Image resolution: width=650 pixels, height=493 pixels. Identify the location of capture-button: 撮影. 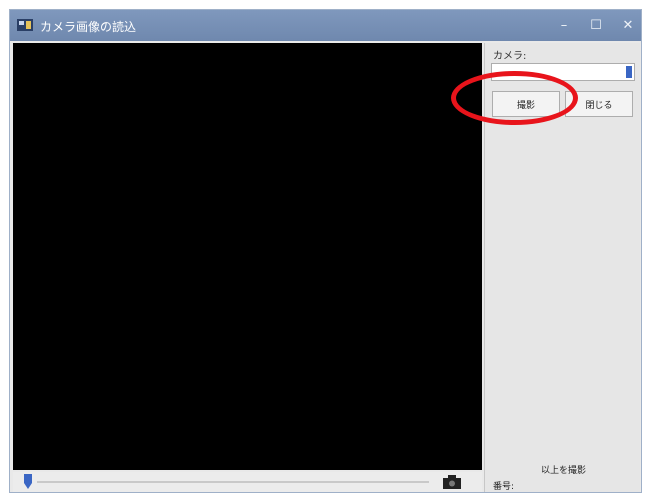
(526, 104).